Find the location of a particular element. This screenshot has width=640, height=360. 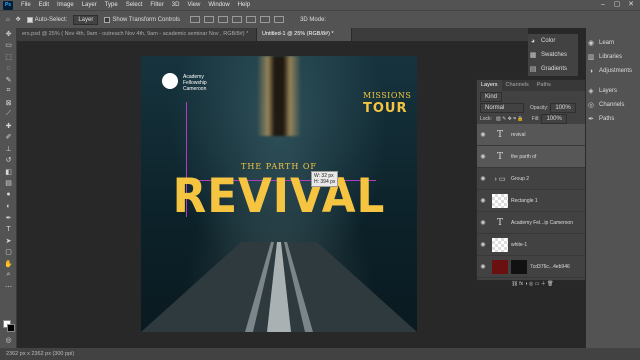

quick-select-icon: ✎ is located at coordinates (8, 80).